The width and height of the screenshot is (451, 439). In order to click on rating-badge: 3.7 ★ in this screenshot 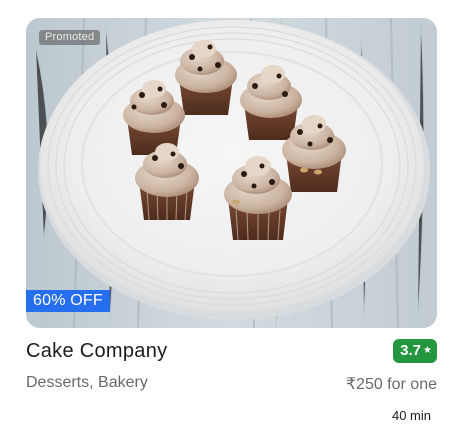, I will do `click(415, 351)`.